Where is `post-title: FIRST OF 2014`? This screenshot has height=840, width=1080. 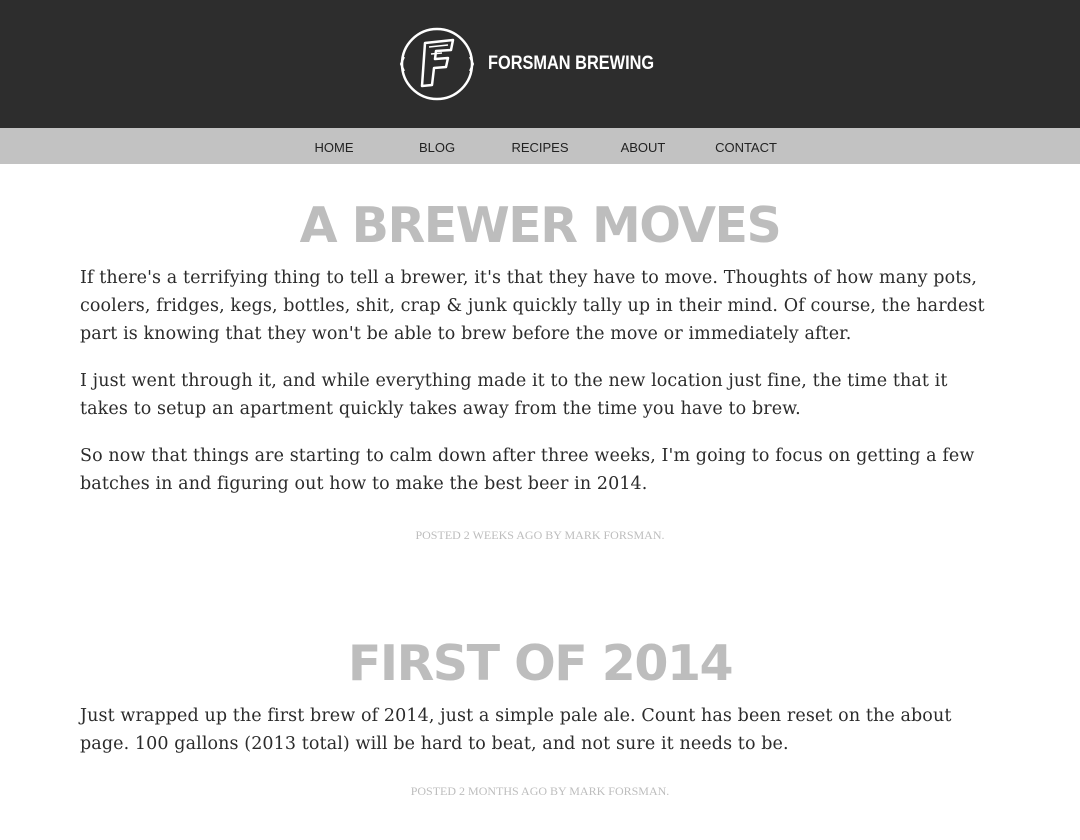
post-title: FIRST OF 2014 is located at coordinates (540, 663).